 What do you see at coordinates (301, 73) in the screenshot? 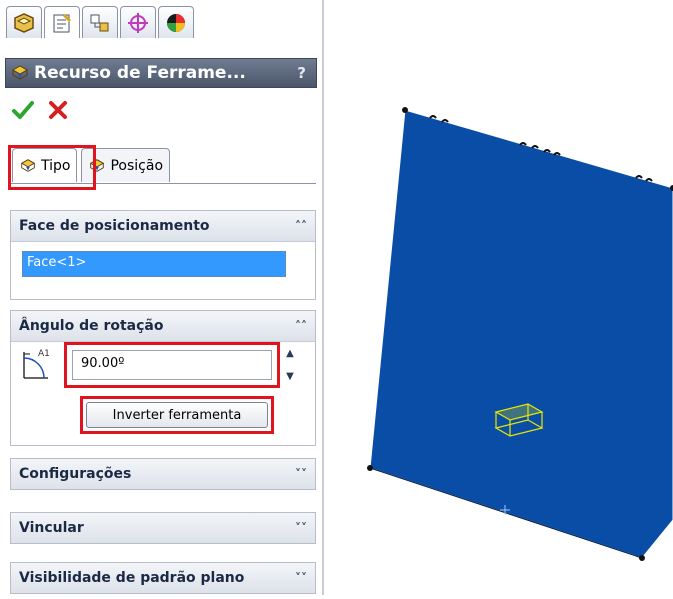
I see `help-icon: ?` at bounding box center [301, 73].